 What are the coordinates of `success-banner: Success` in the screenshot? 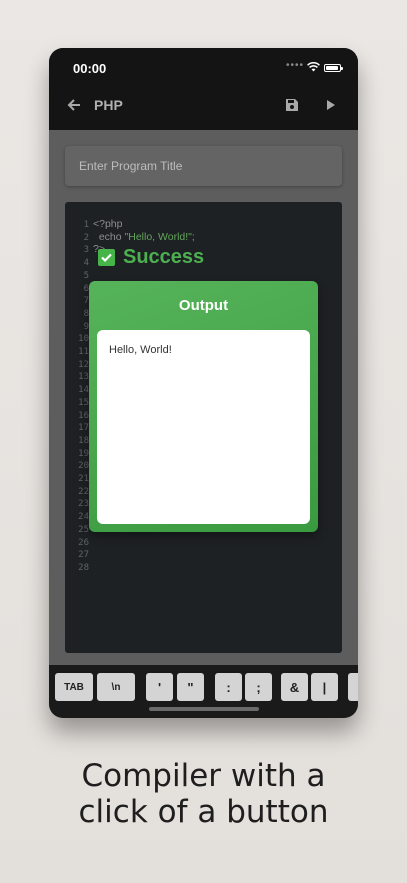 It's located at (151, 257).